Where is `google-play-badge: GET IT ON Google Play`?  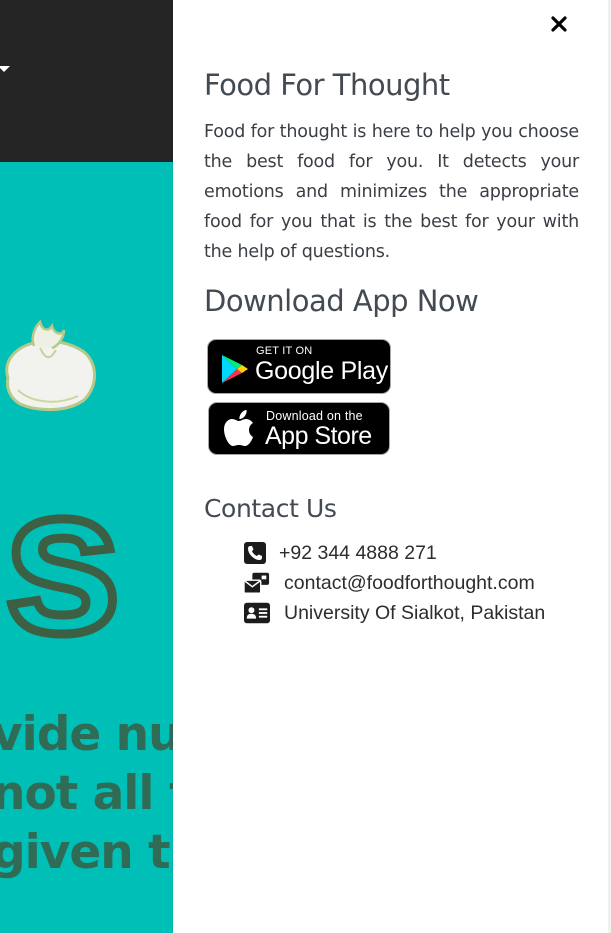 google-play-badge: GET IT ON Google Play is located at coordinates (299, 366).